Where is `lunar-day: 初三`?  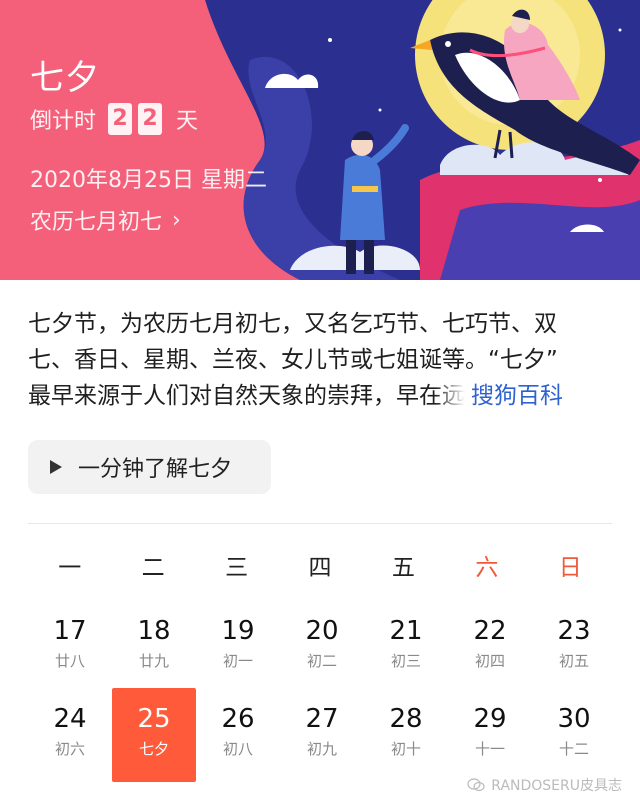 lunar-day: 初三 is located at coordinates (405, 661).